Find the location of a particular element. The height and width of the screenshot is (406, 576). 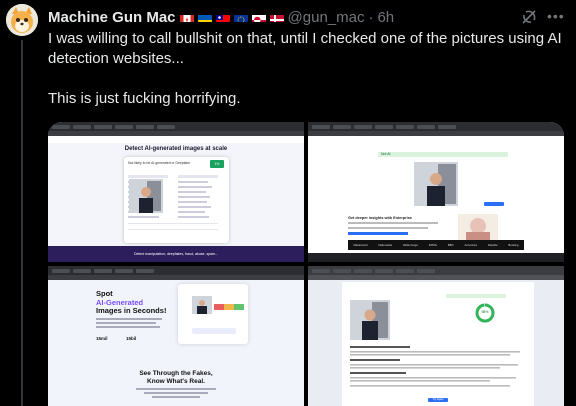

tagline-line1: See Through the Fakes, is located at coordinates (176, 373).